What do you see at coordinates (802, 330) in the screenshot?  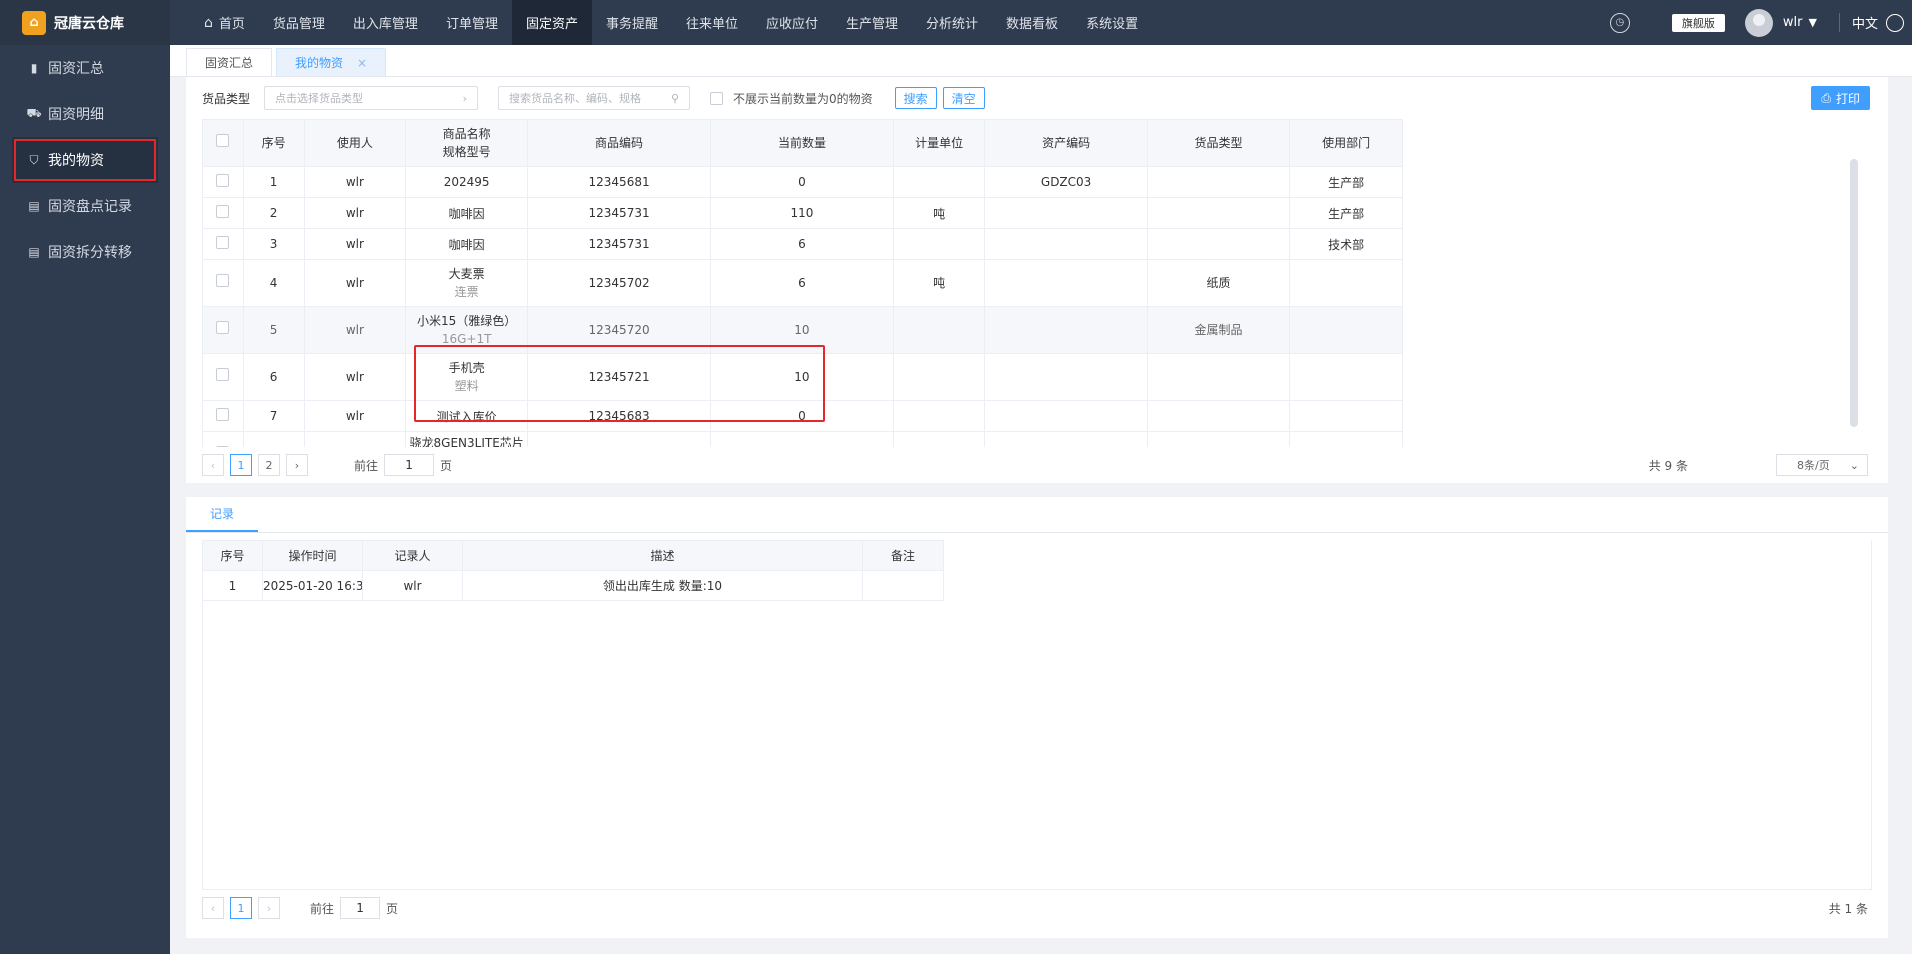 I see `table-row: 5 wlr 小米15（雅绿色） 16G+1T 12345720 10 金属制品` at bounding box center [802, 330].